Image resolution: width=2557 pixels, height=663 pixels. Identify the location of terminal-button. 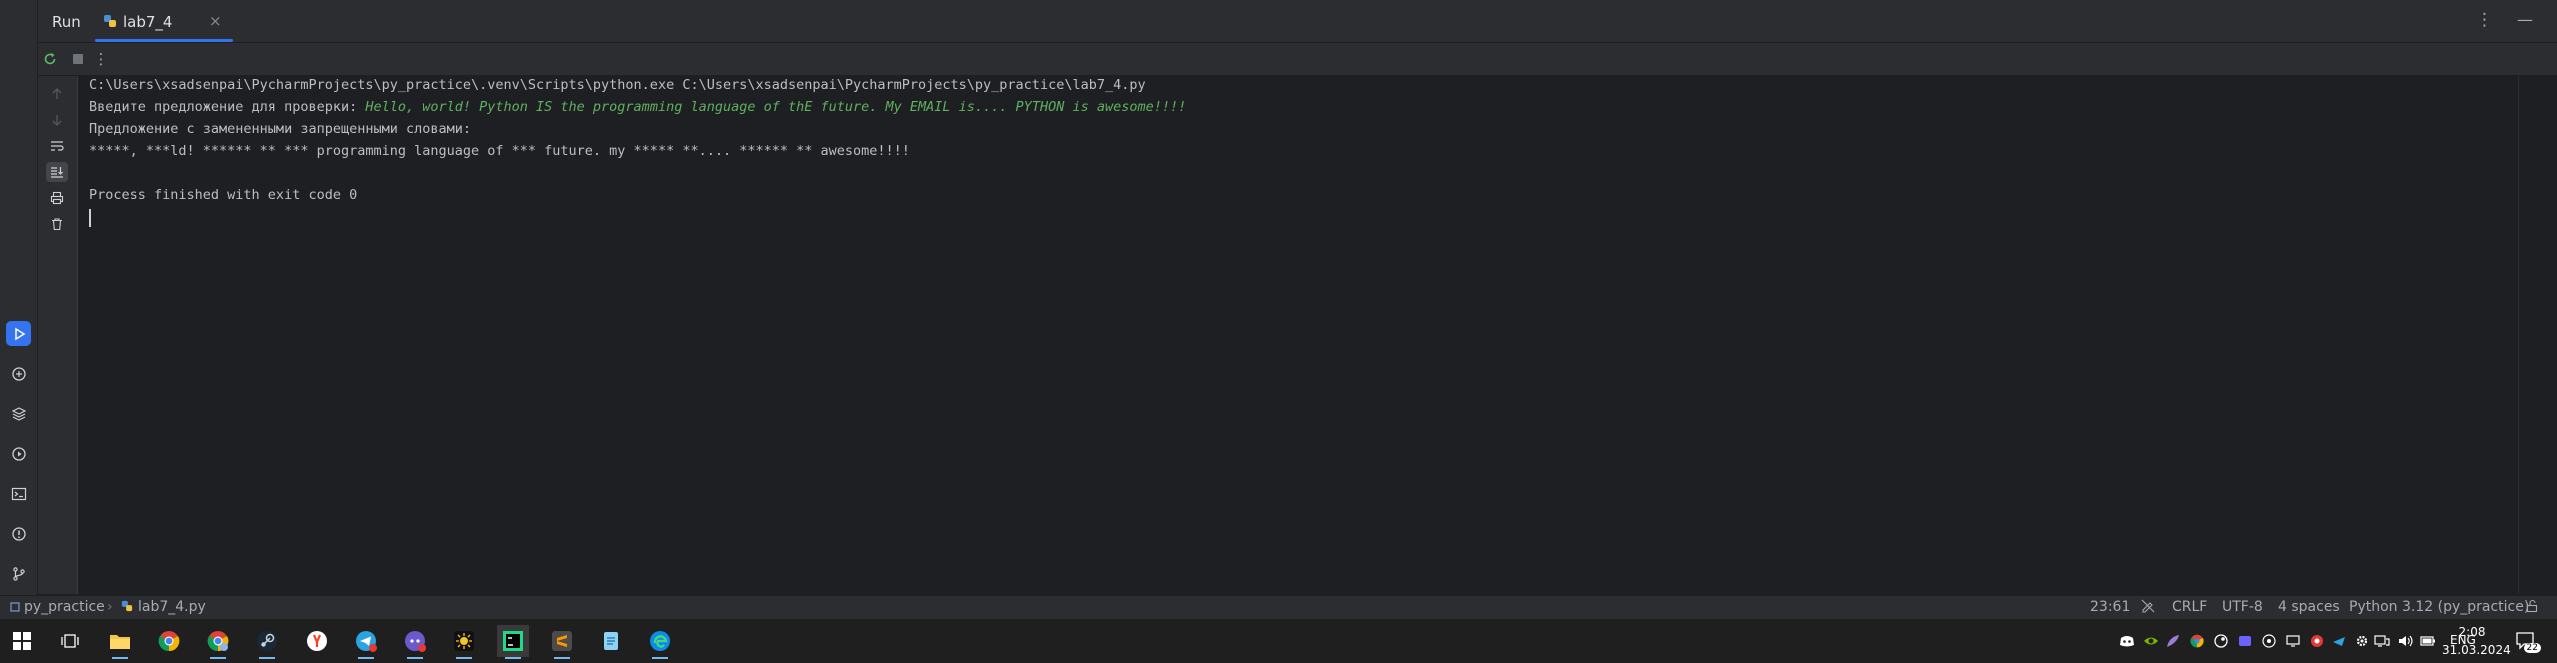
(18, 493).